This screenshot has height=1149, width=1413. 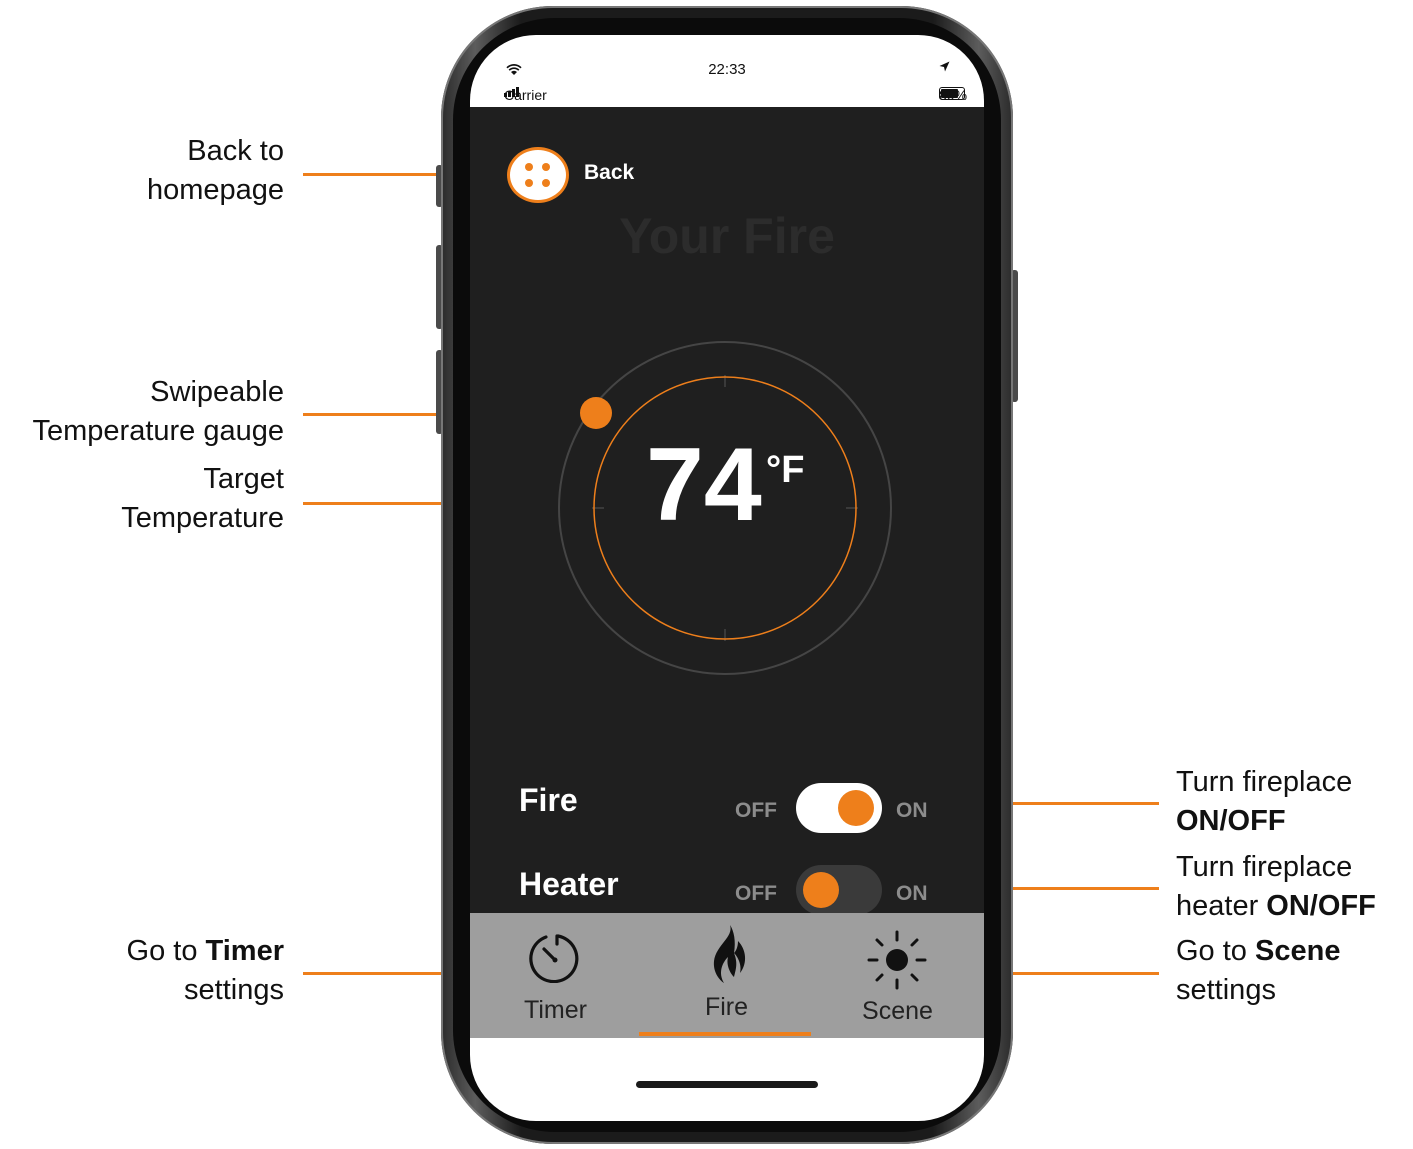 What do you see at coordinates (569, 884) in the screenshot?
I see `heater-label: Heater` at bounding box center [569, 884].